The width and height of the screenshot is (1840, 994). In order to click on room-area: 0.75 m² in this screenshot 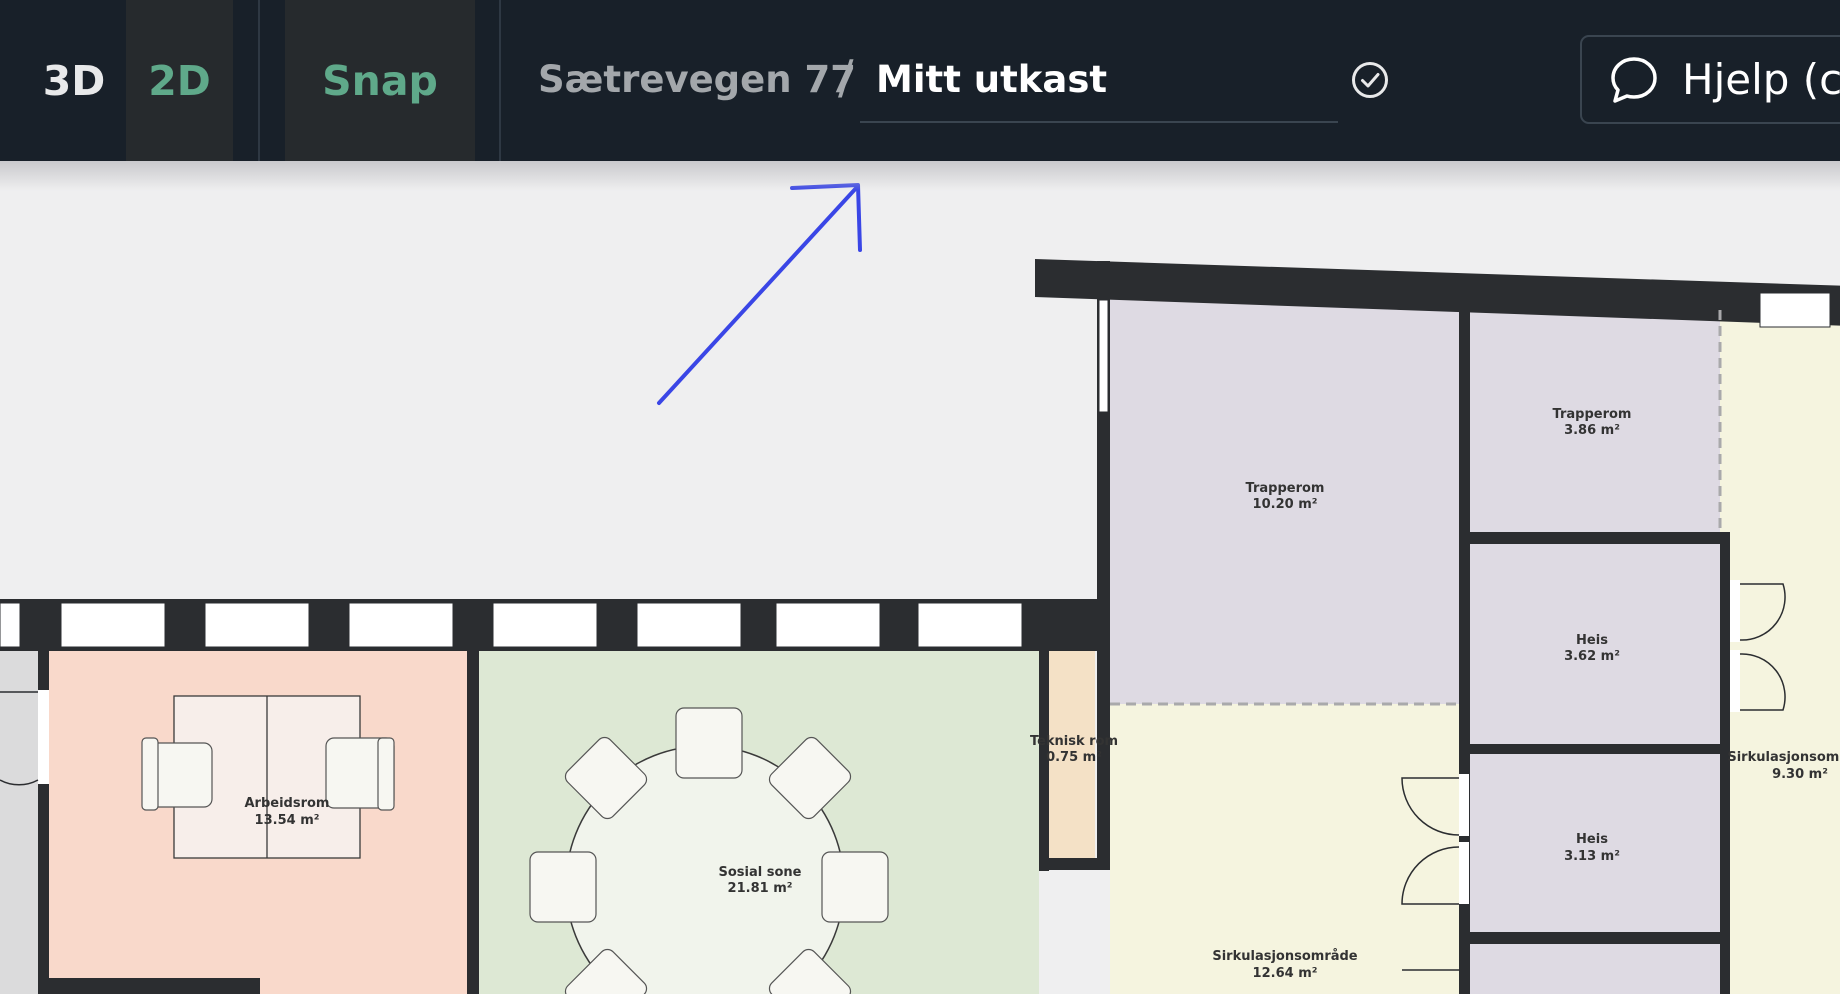, I will do `click(1074, 757)`.